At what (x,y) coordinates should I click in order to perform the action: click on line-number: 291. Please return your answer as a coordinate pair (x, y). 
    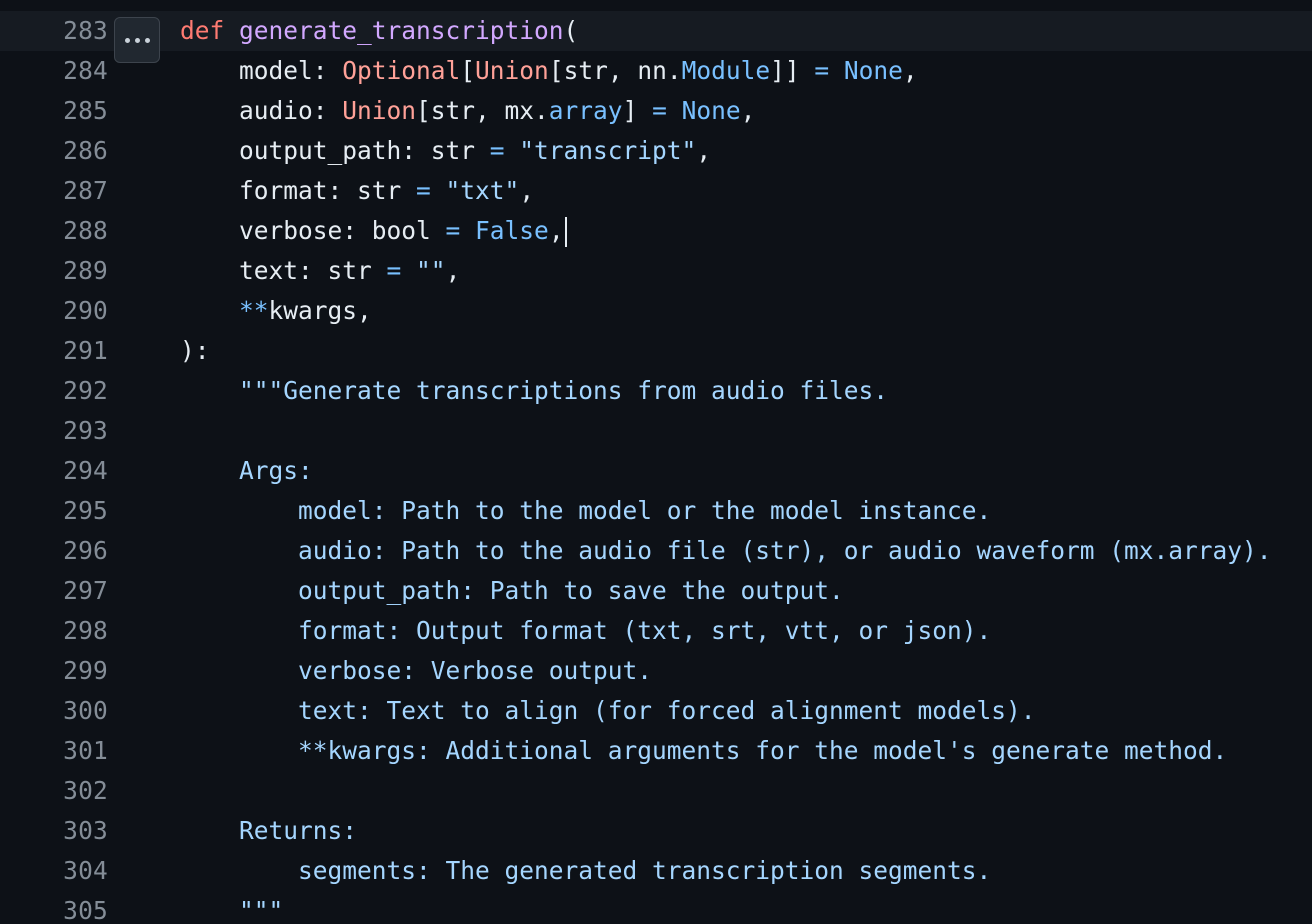
    Looking at the image, I should click on (54, 351).